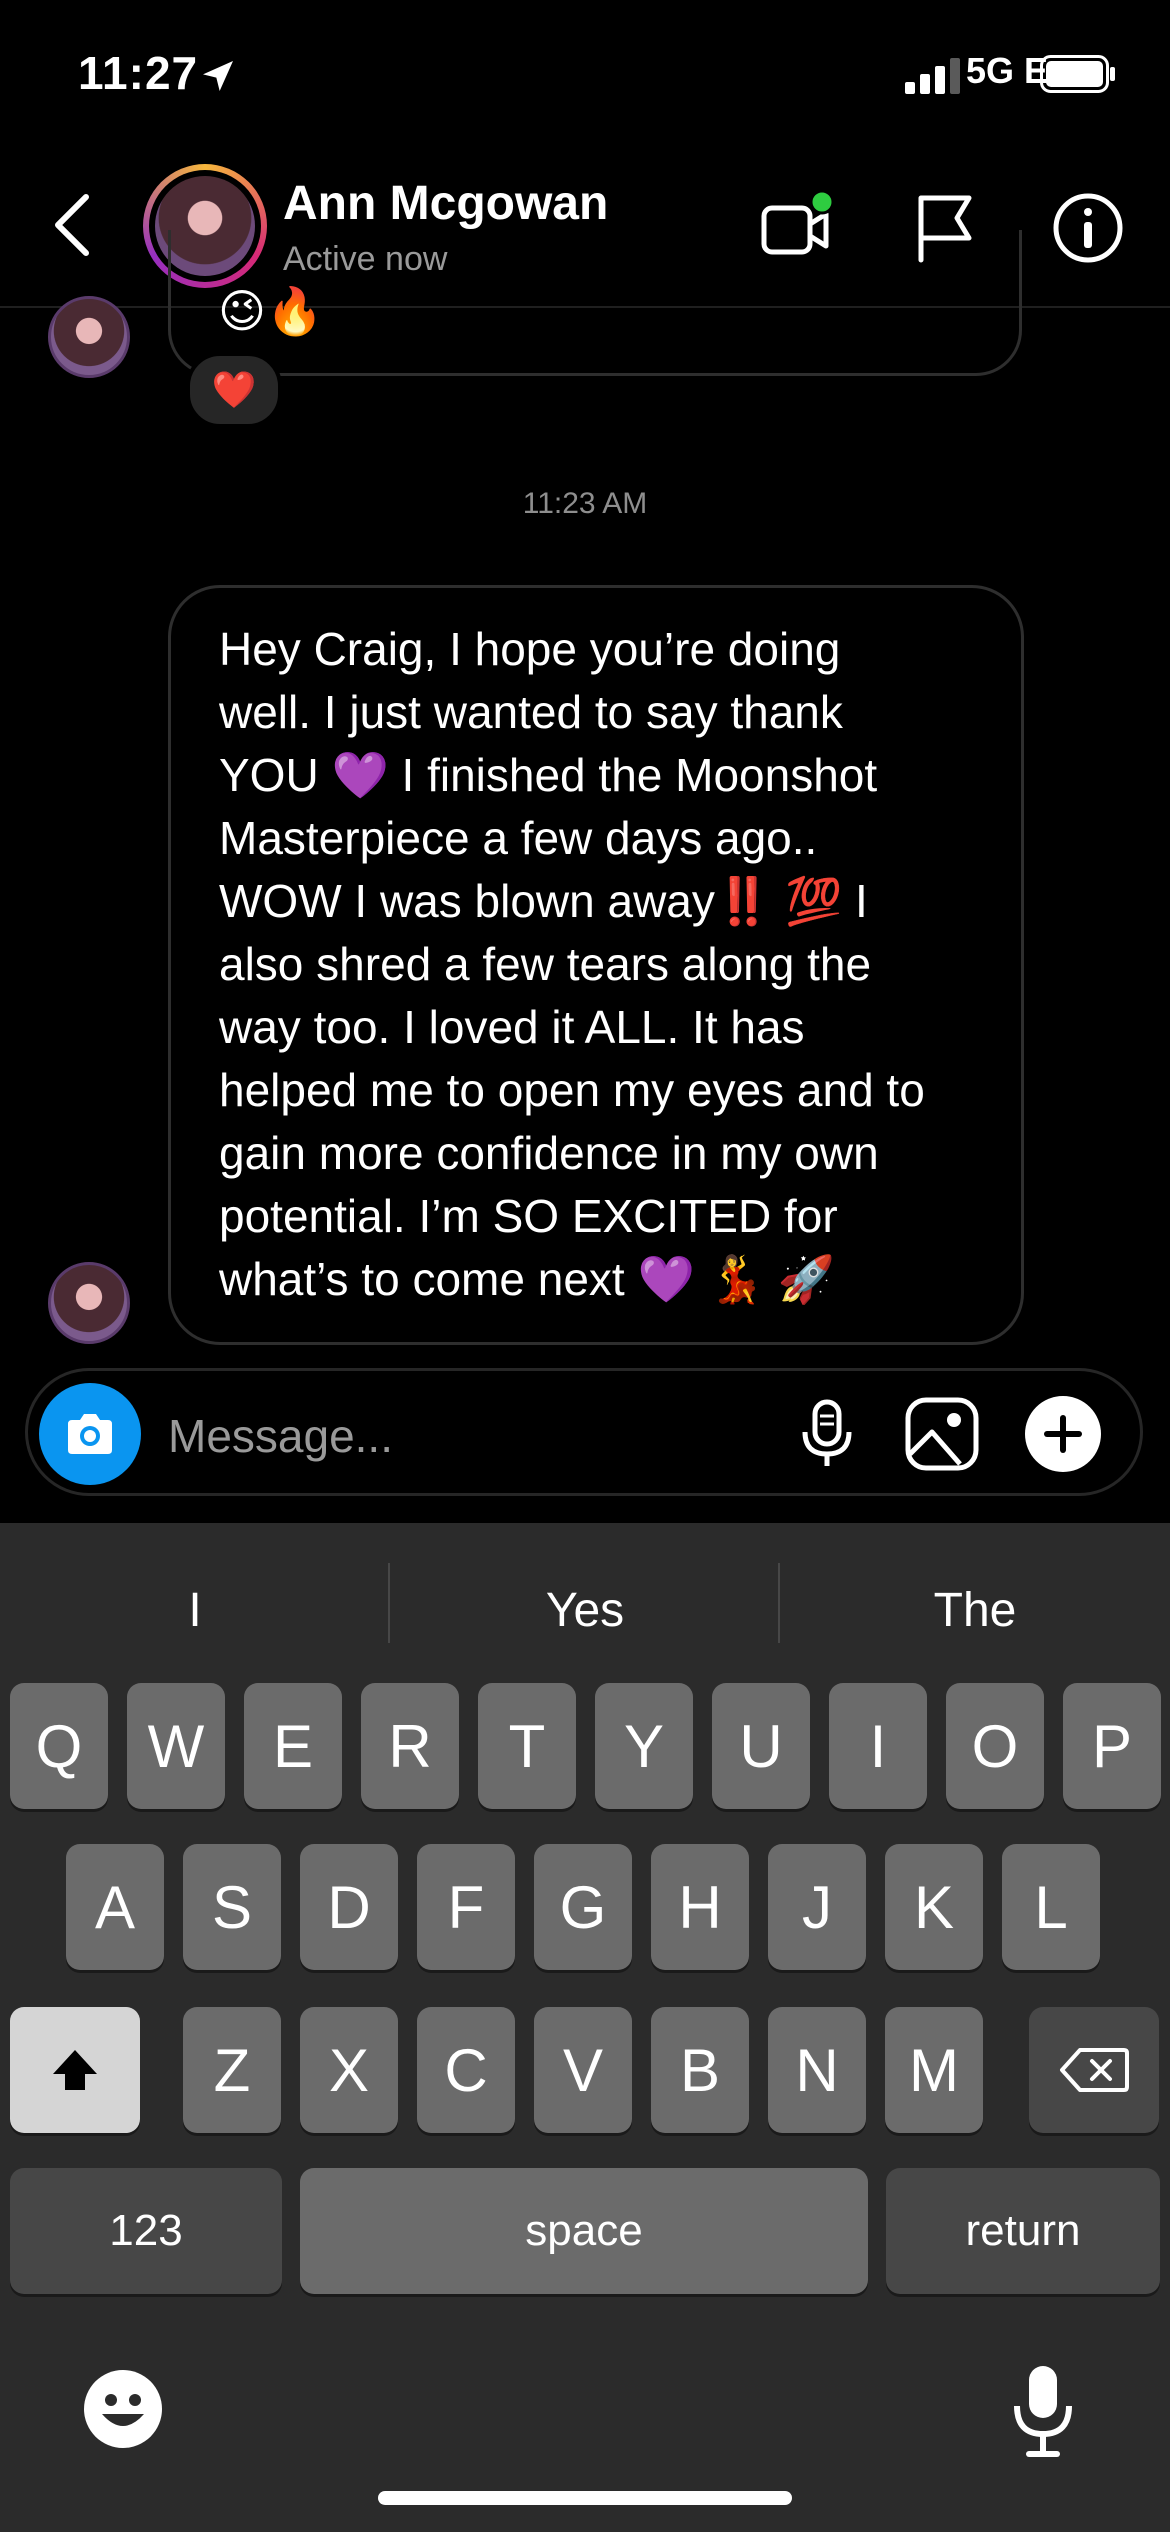  I want to click on key-w: W, so click(176, 1746).